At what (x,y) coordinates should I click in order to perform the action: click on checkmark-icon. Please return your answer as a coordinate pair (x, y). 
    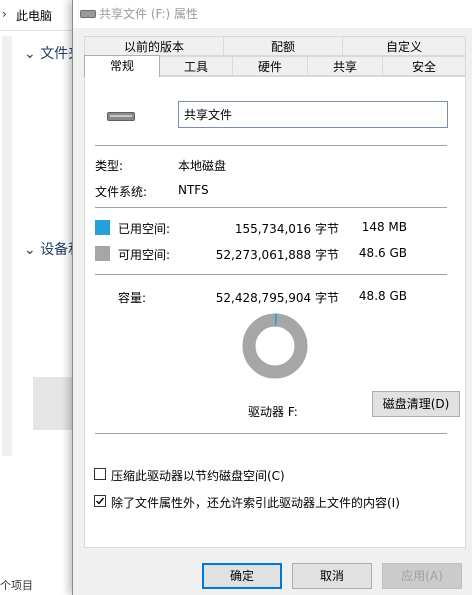
    Looking at the image, I should click on (100, 501).